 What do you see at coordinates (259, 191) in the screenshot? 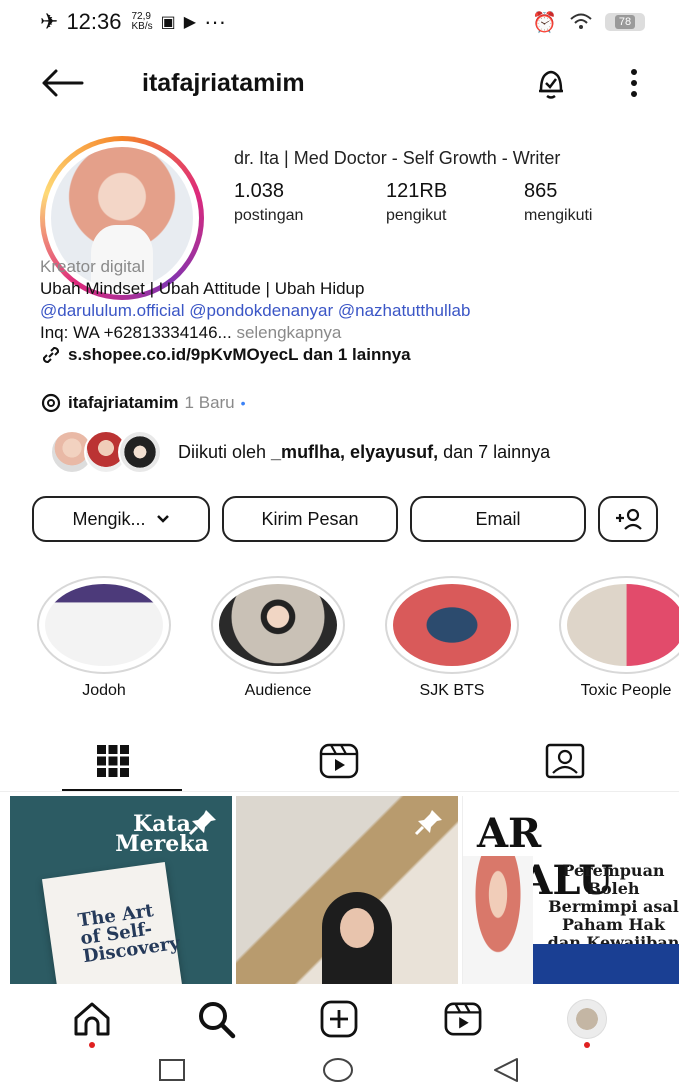
I see `stat-number: 1.038` at bounding box center [259, 191].